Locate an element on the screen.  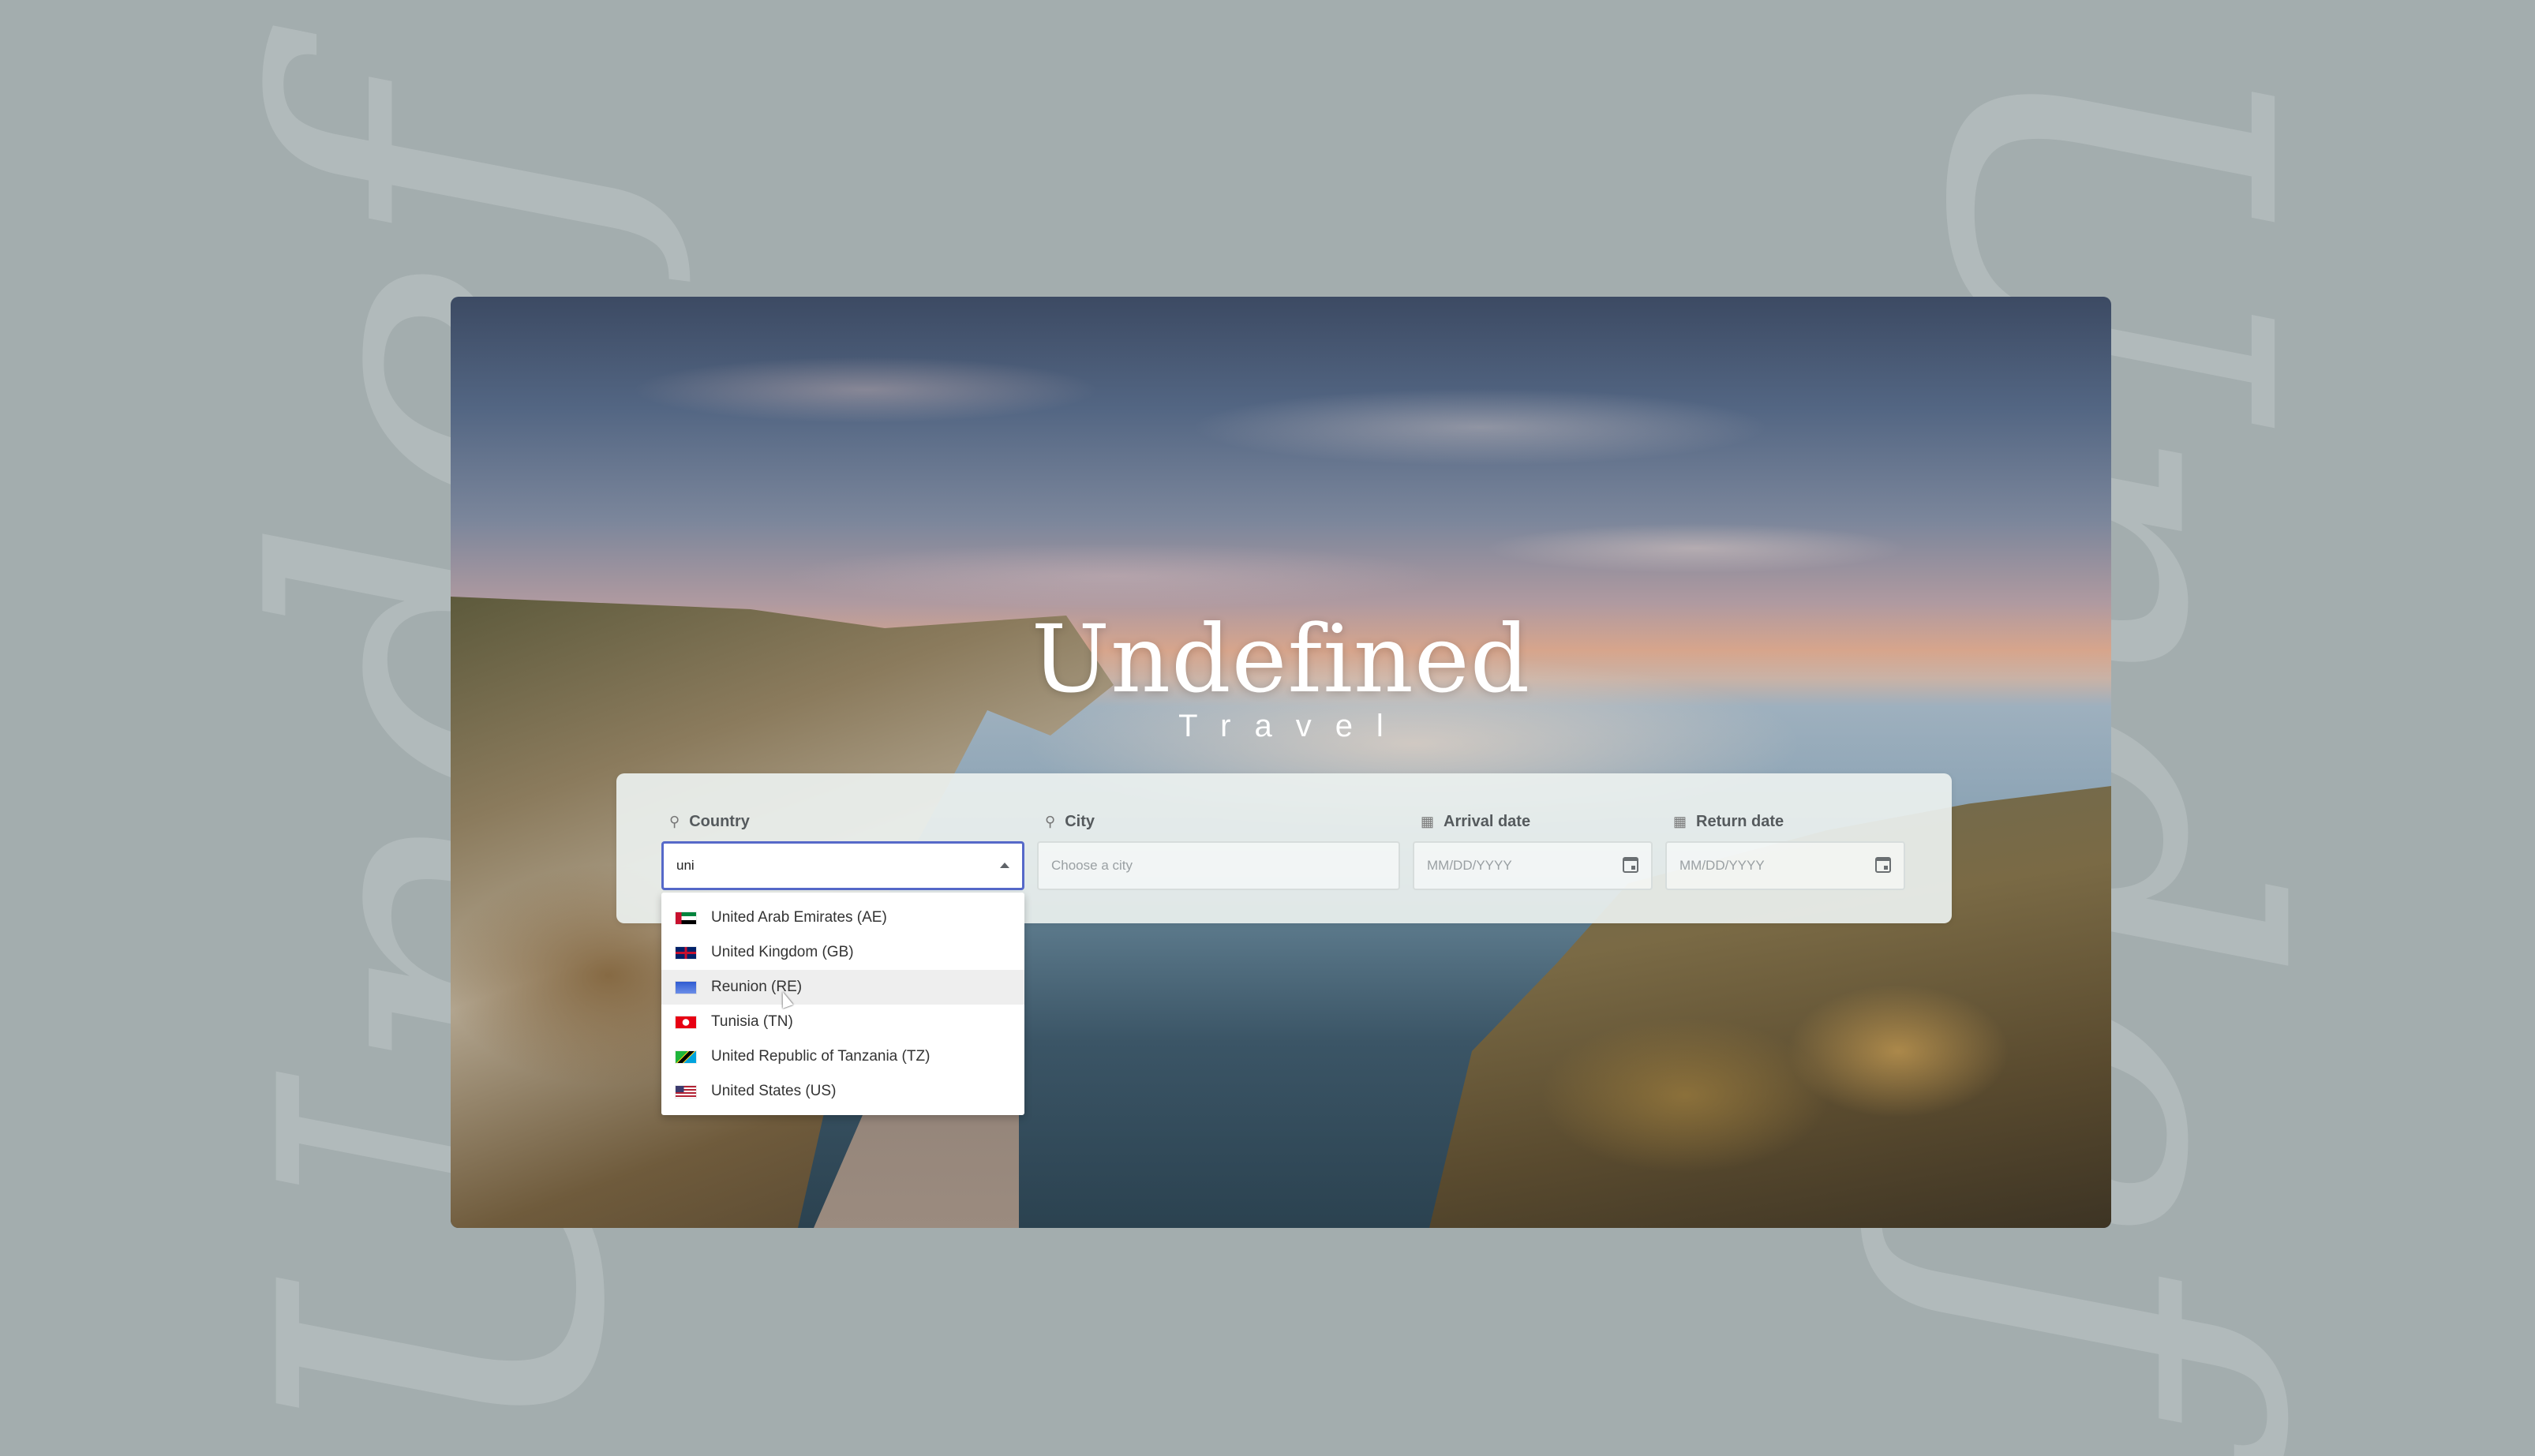
city-label: ⚲ City is located at coordinates (1070, 822).